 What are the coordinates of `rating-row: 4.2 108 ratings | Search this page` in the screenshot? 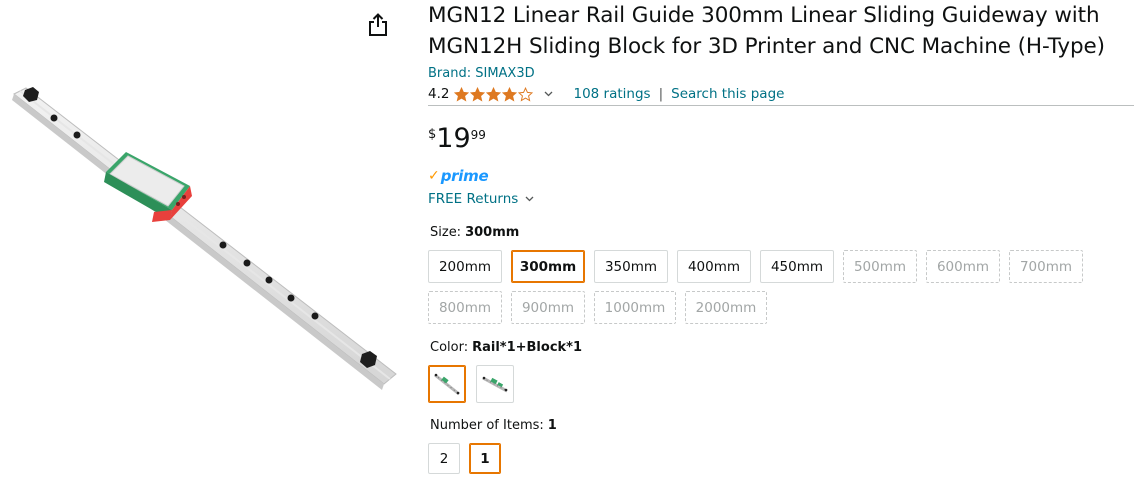 It's located at (781, 94).